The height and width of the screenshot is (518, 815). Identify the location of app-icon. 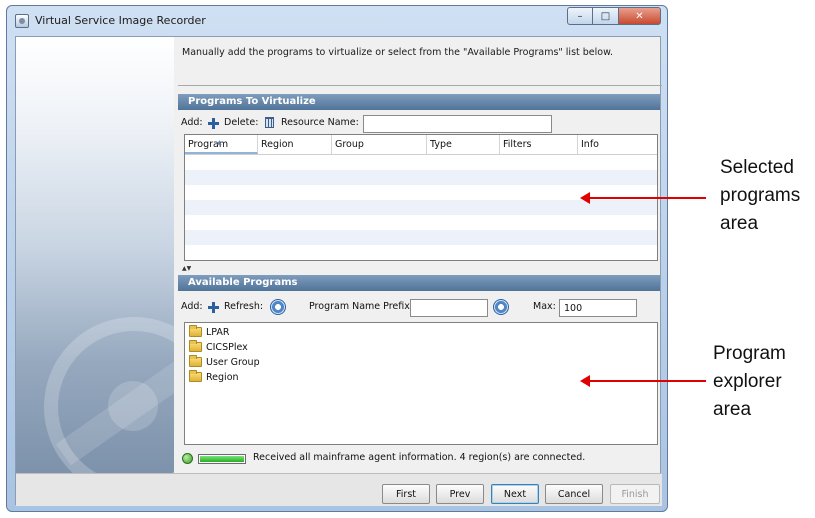
(22, 21).